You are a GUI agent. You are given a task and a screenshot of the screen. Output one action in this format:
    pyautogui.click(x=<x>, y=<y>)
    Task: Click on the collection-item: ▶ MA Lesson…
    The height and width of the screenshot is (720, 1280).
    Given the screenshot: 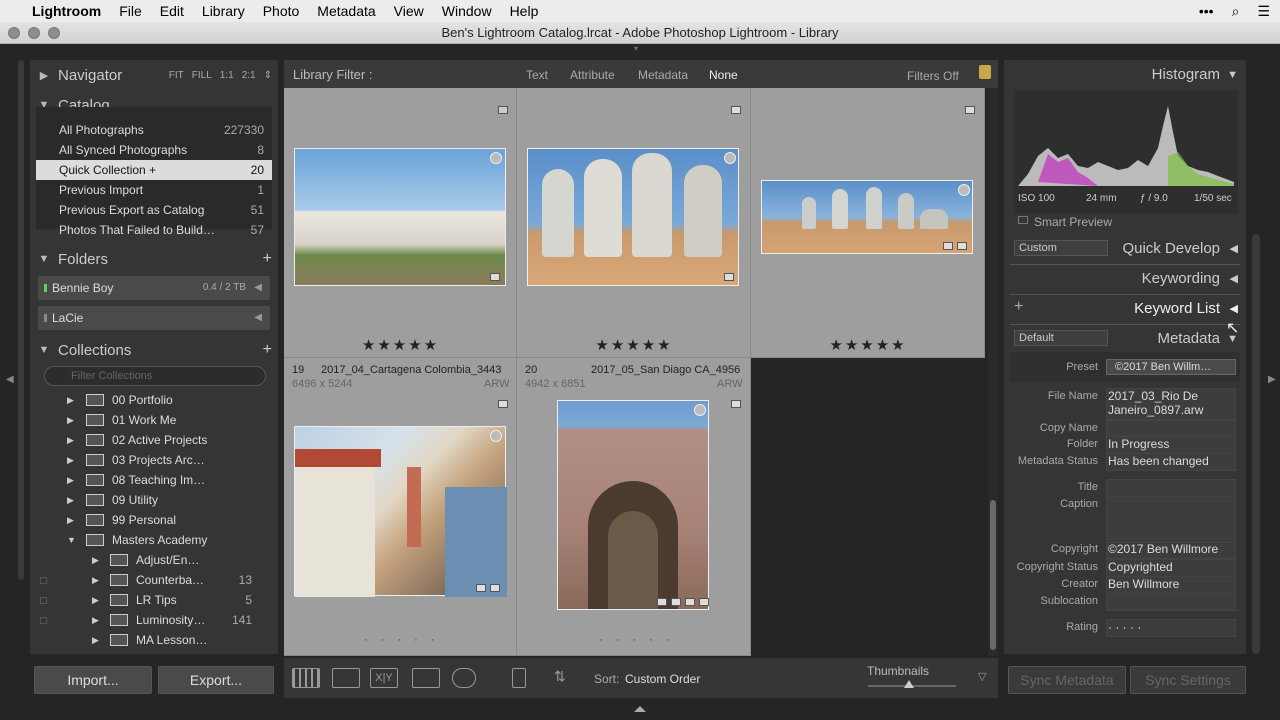 What is the action you would take?
    pyautogui.click(x=150, y=640)
    